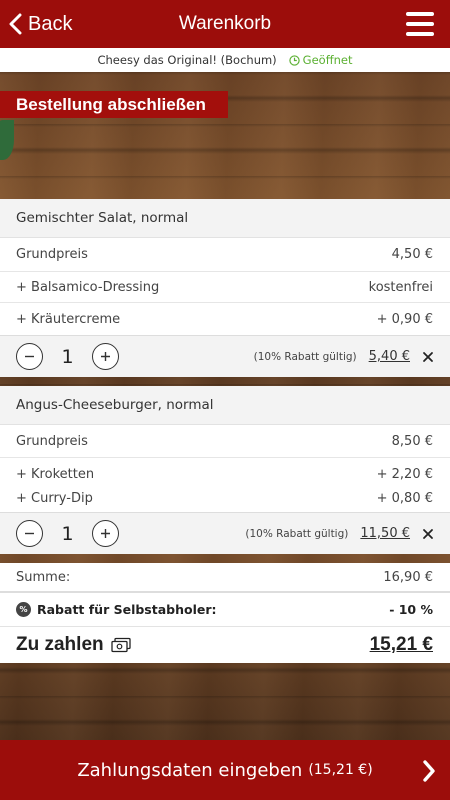 This screenshot has height=800, width=450. I want to click on clock-icon, so click(294, 60).